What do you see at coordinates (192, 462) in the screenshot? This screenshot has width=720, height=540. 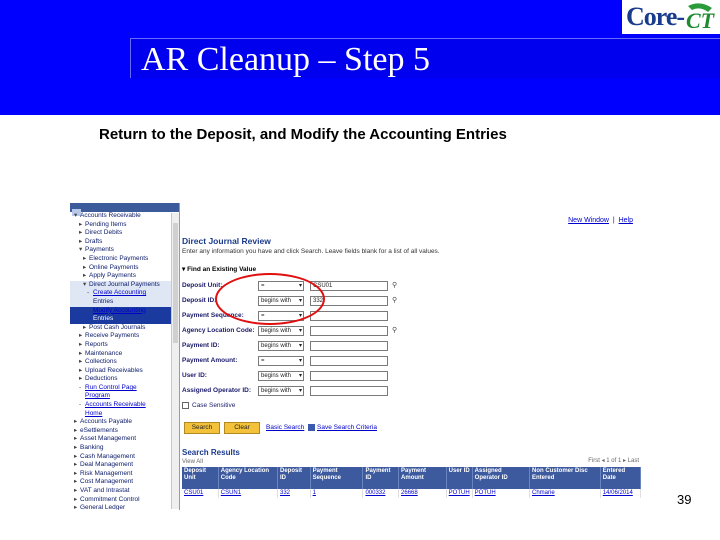 I see `view-all-link: View All` at bounding box center [192, 462].